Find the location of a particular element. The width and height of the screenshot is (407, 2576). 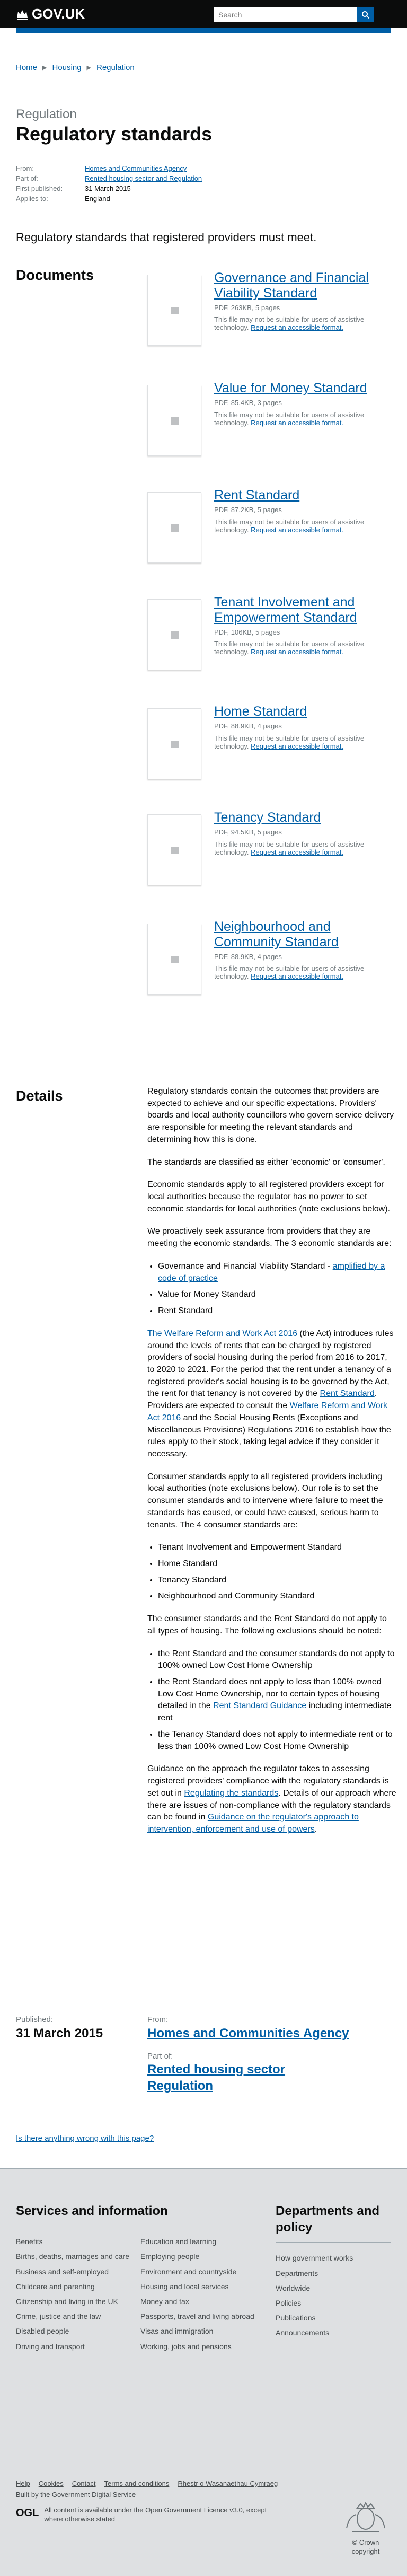

footer-link: Housing and local services is located at coordinates (184, 2286).